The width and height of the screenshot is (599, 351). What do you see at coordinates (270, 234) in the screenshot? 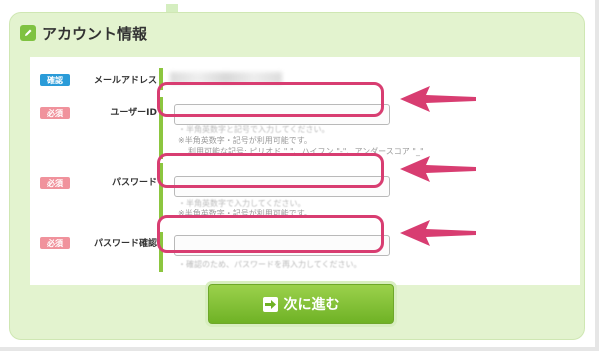
I see `password-confirm-highlight` at bounding box center [270, 234].